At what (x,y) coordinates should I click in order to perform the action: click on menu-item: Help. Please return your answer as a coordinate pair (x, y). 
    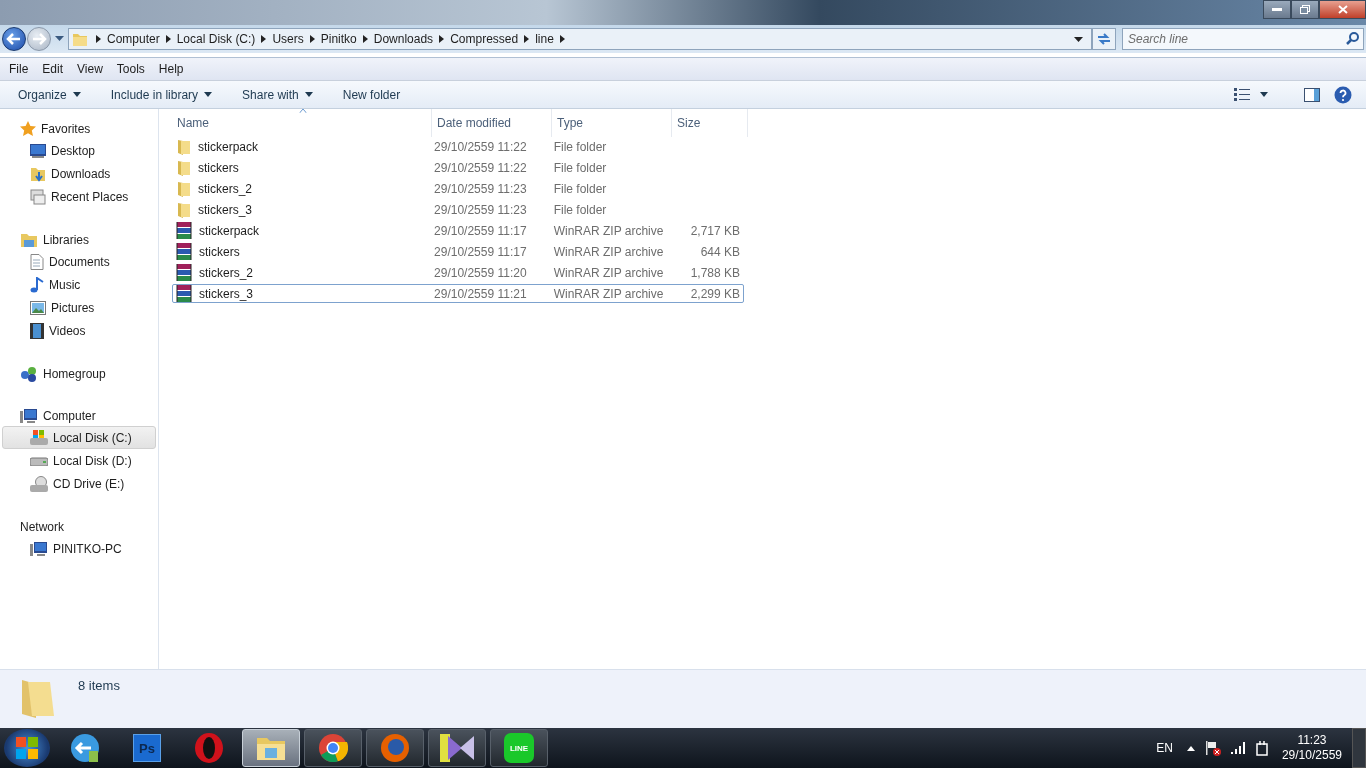
    Looking at the image, I should click on (171, 69).